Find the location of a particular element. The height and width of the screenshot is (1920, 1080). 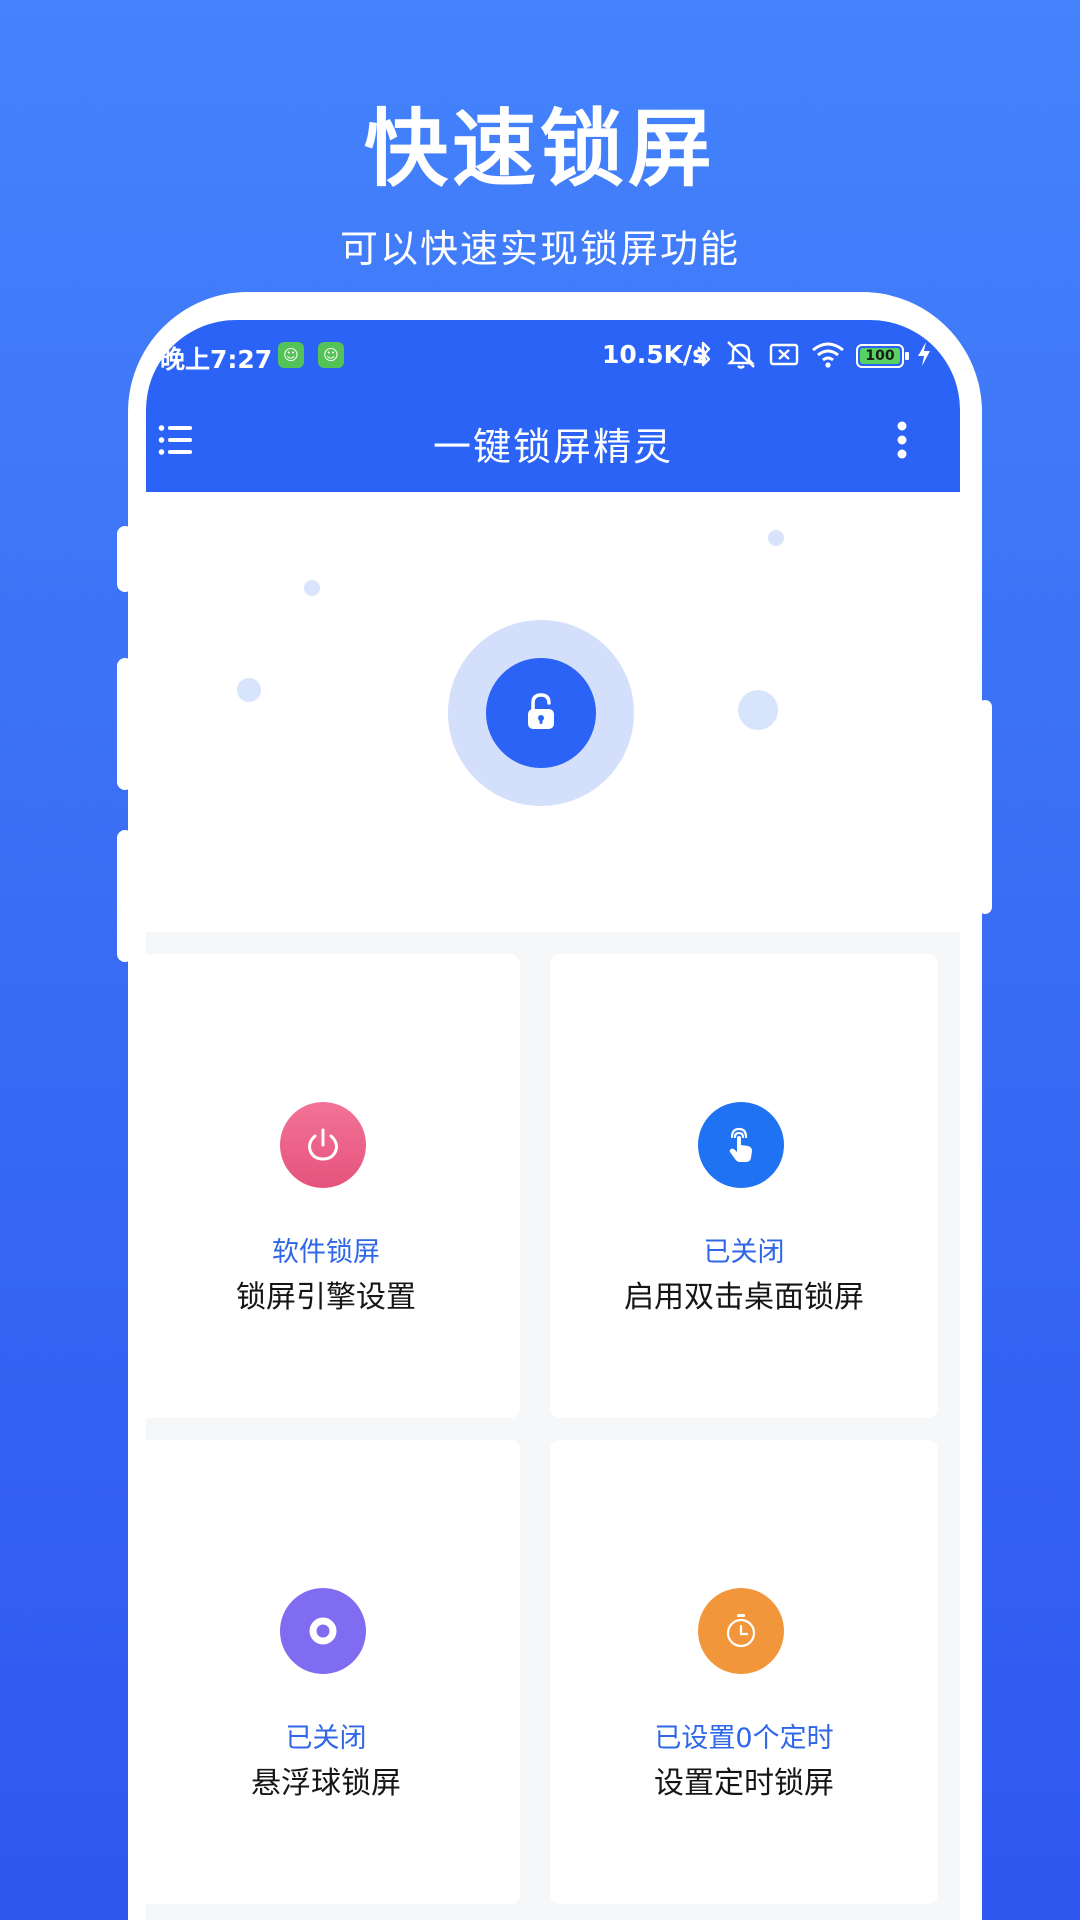

card-label: 锁屏引擎设置 is located at coordinates (326, 1297).